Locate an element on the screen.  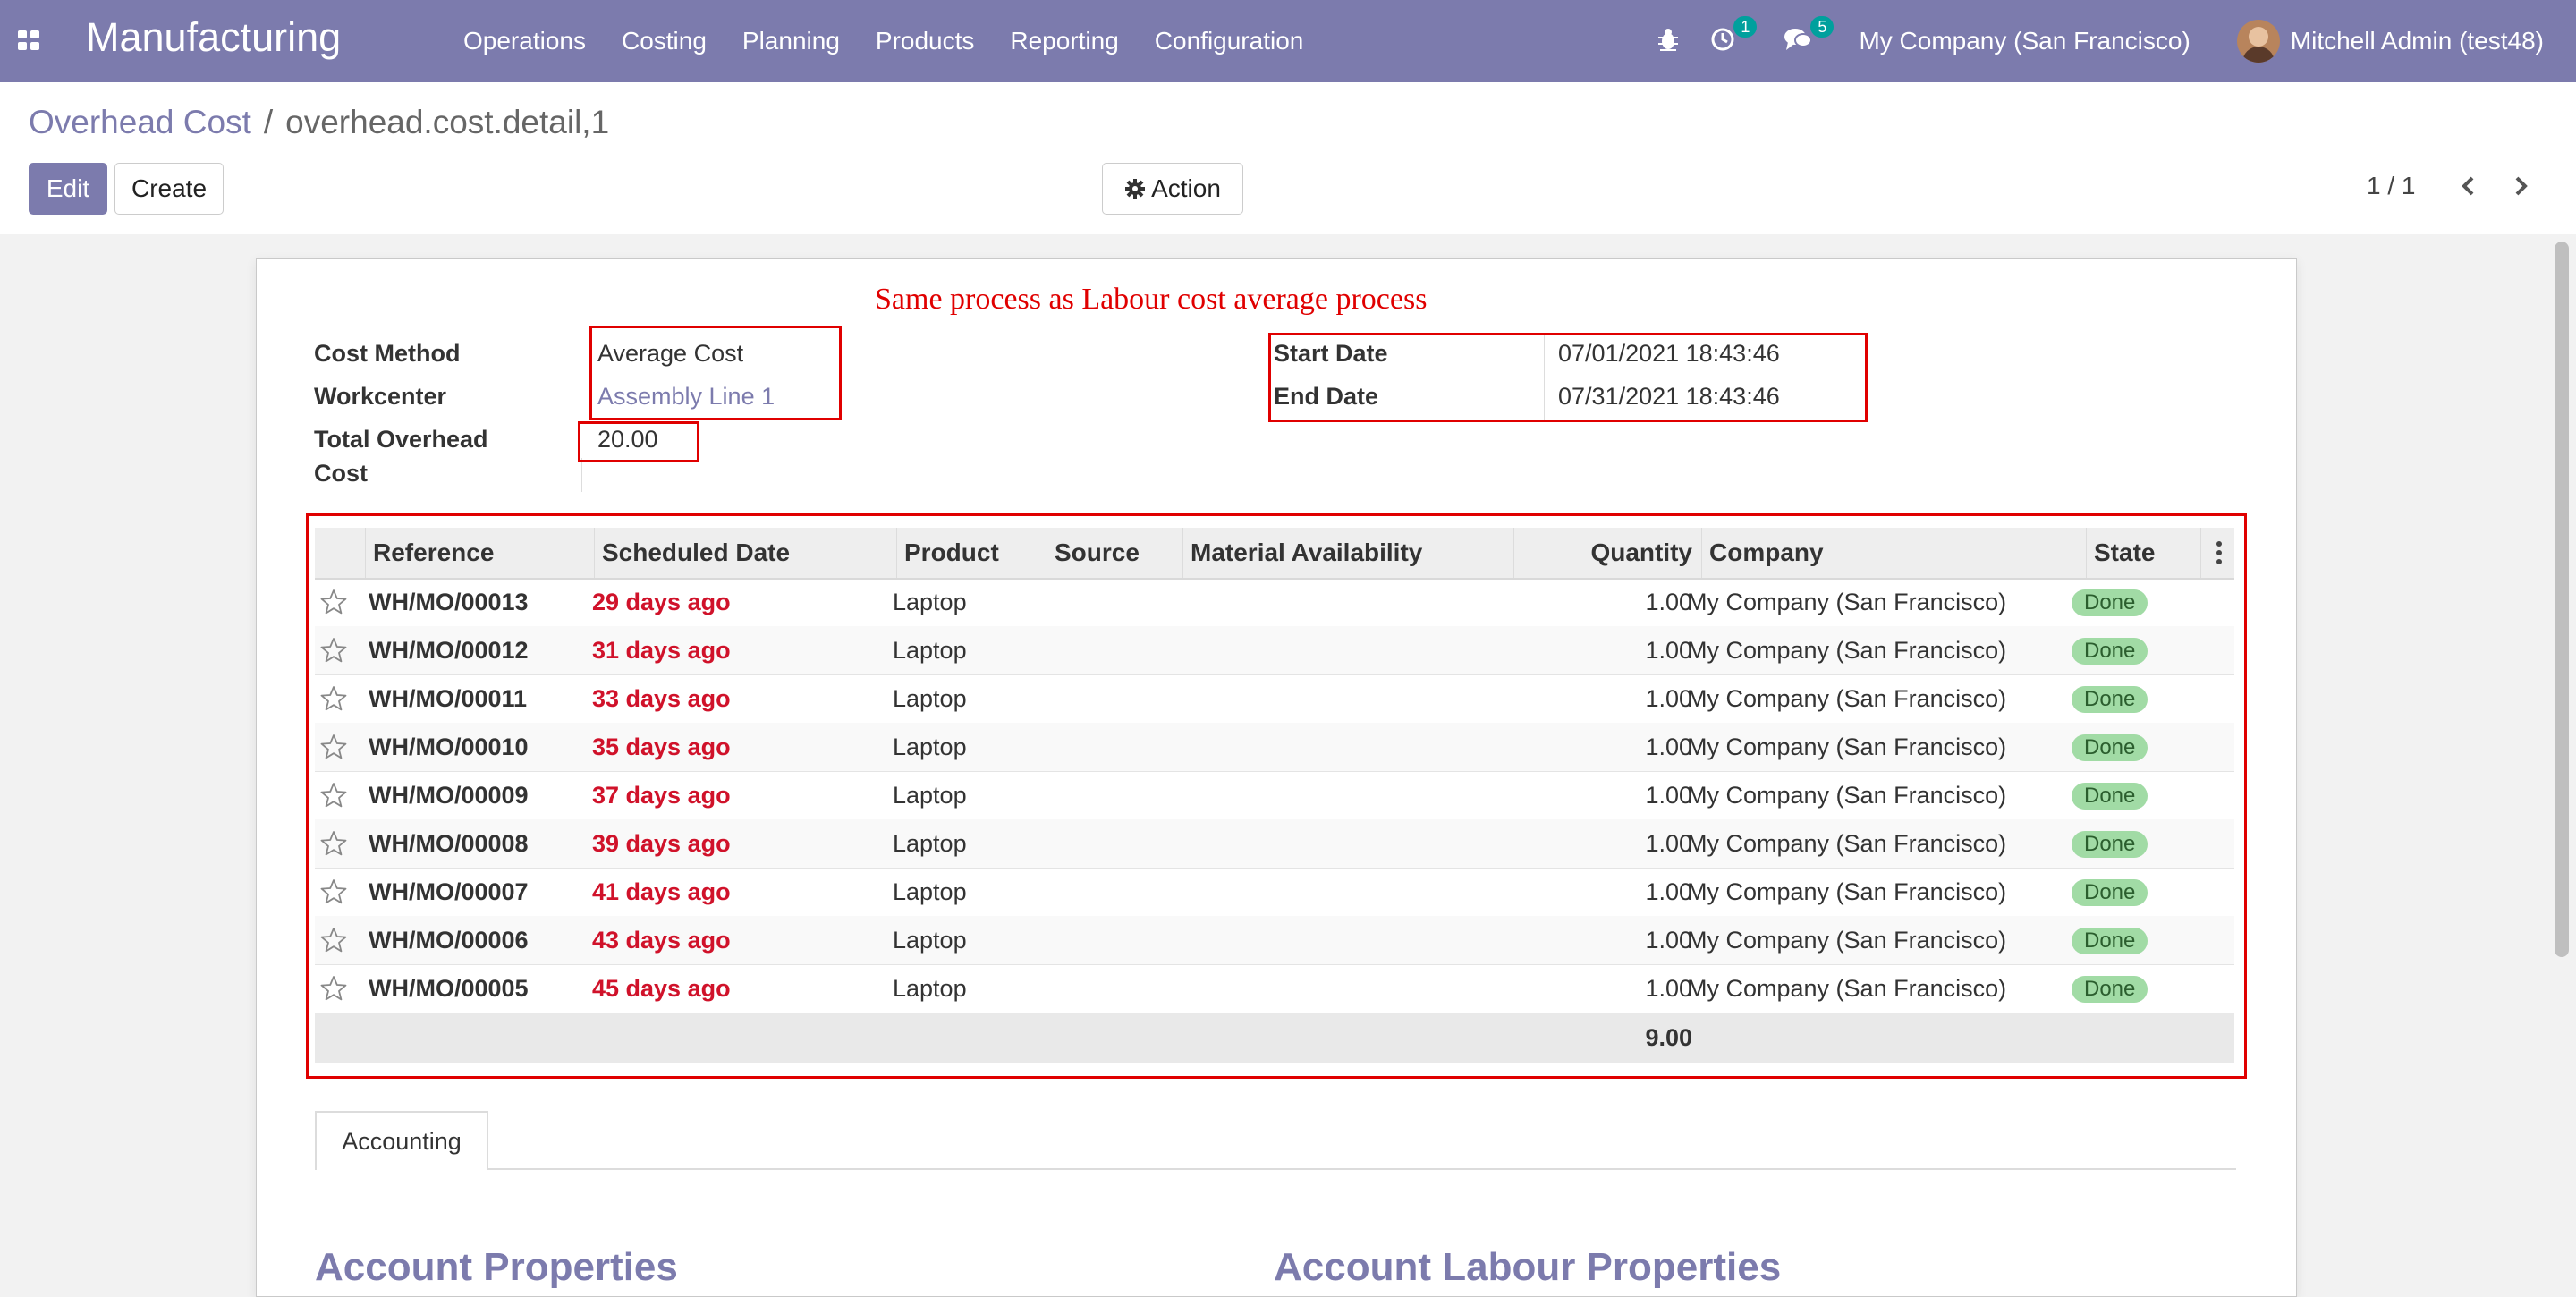
gear-icon is located at coordinates (1135, 189).